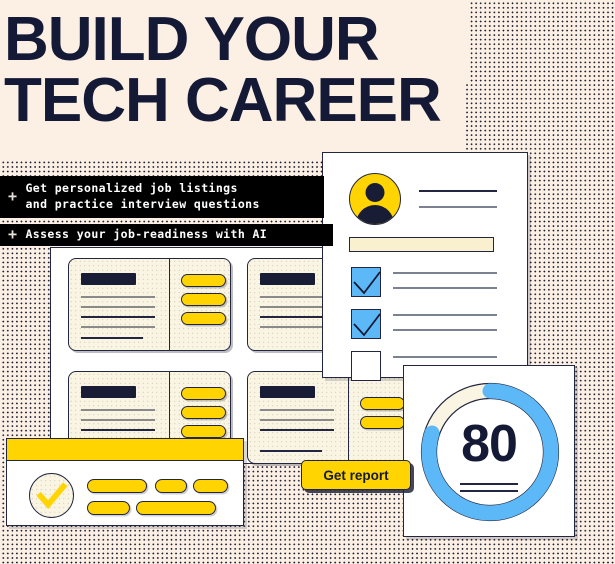 The height and width of the screenshot is (564, 615). I want to click on checkmark-glyph, so click(52, 495).